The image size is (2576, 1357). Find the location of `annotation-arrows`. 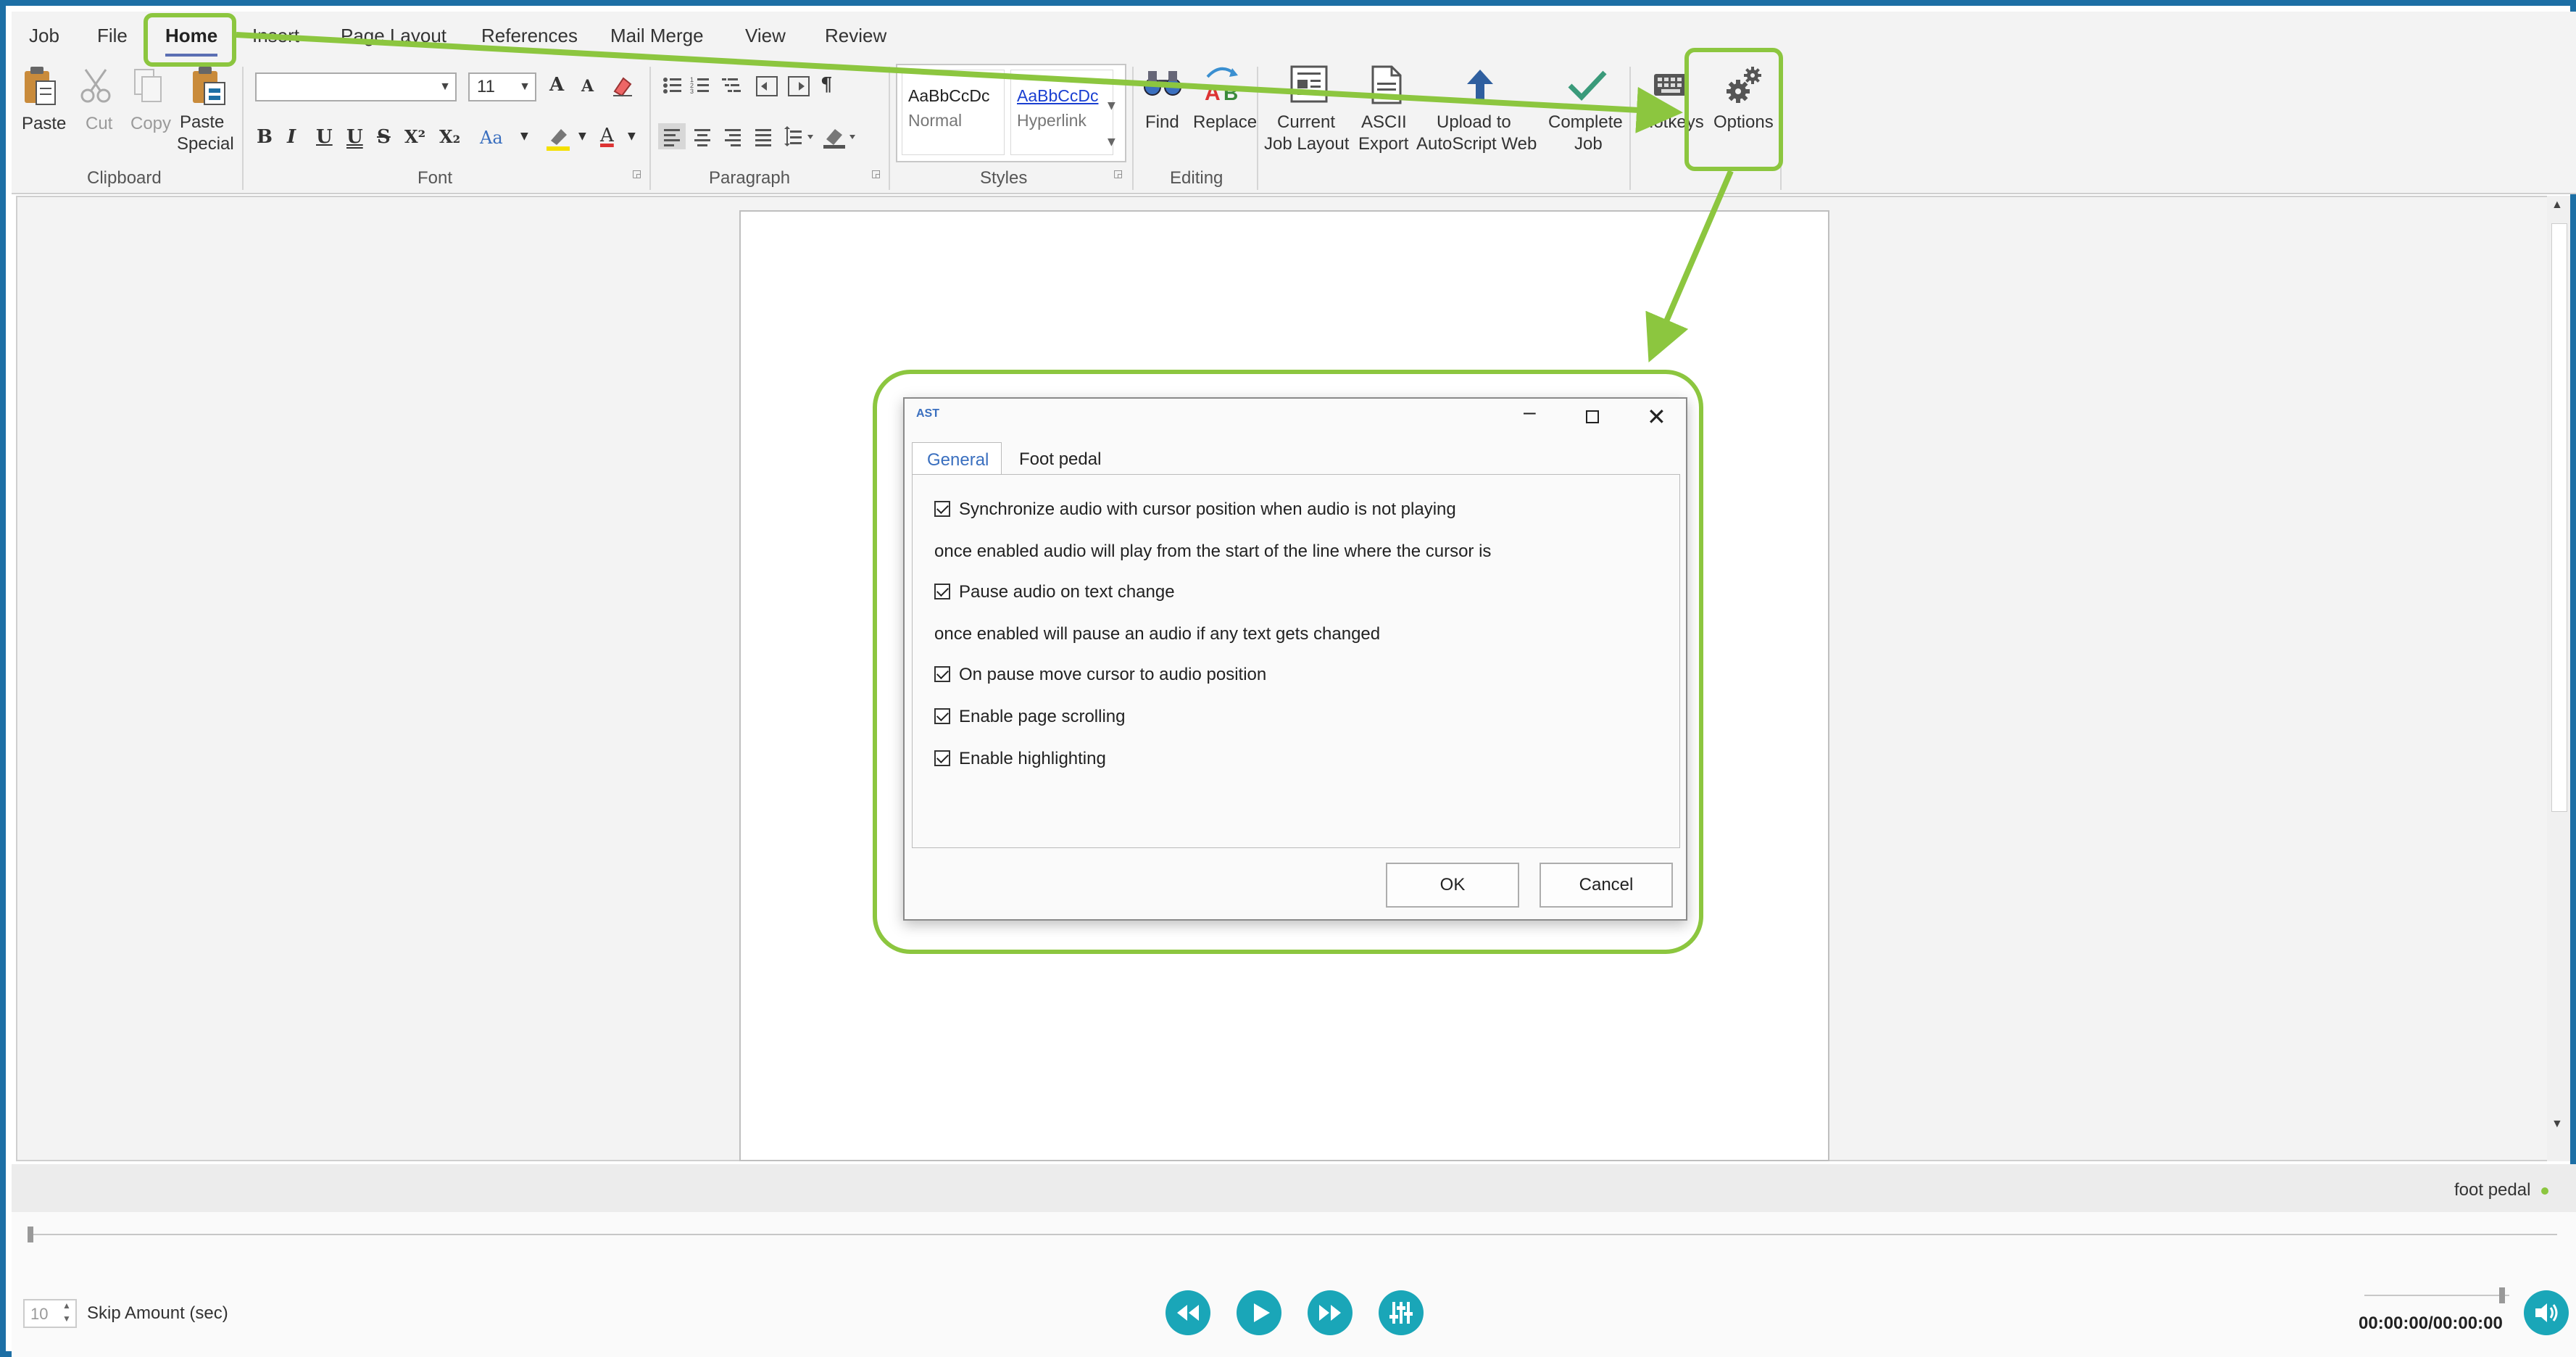

annotation-arrows is located at coordinates (985, 197).